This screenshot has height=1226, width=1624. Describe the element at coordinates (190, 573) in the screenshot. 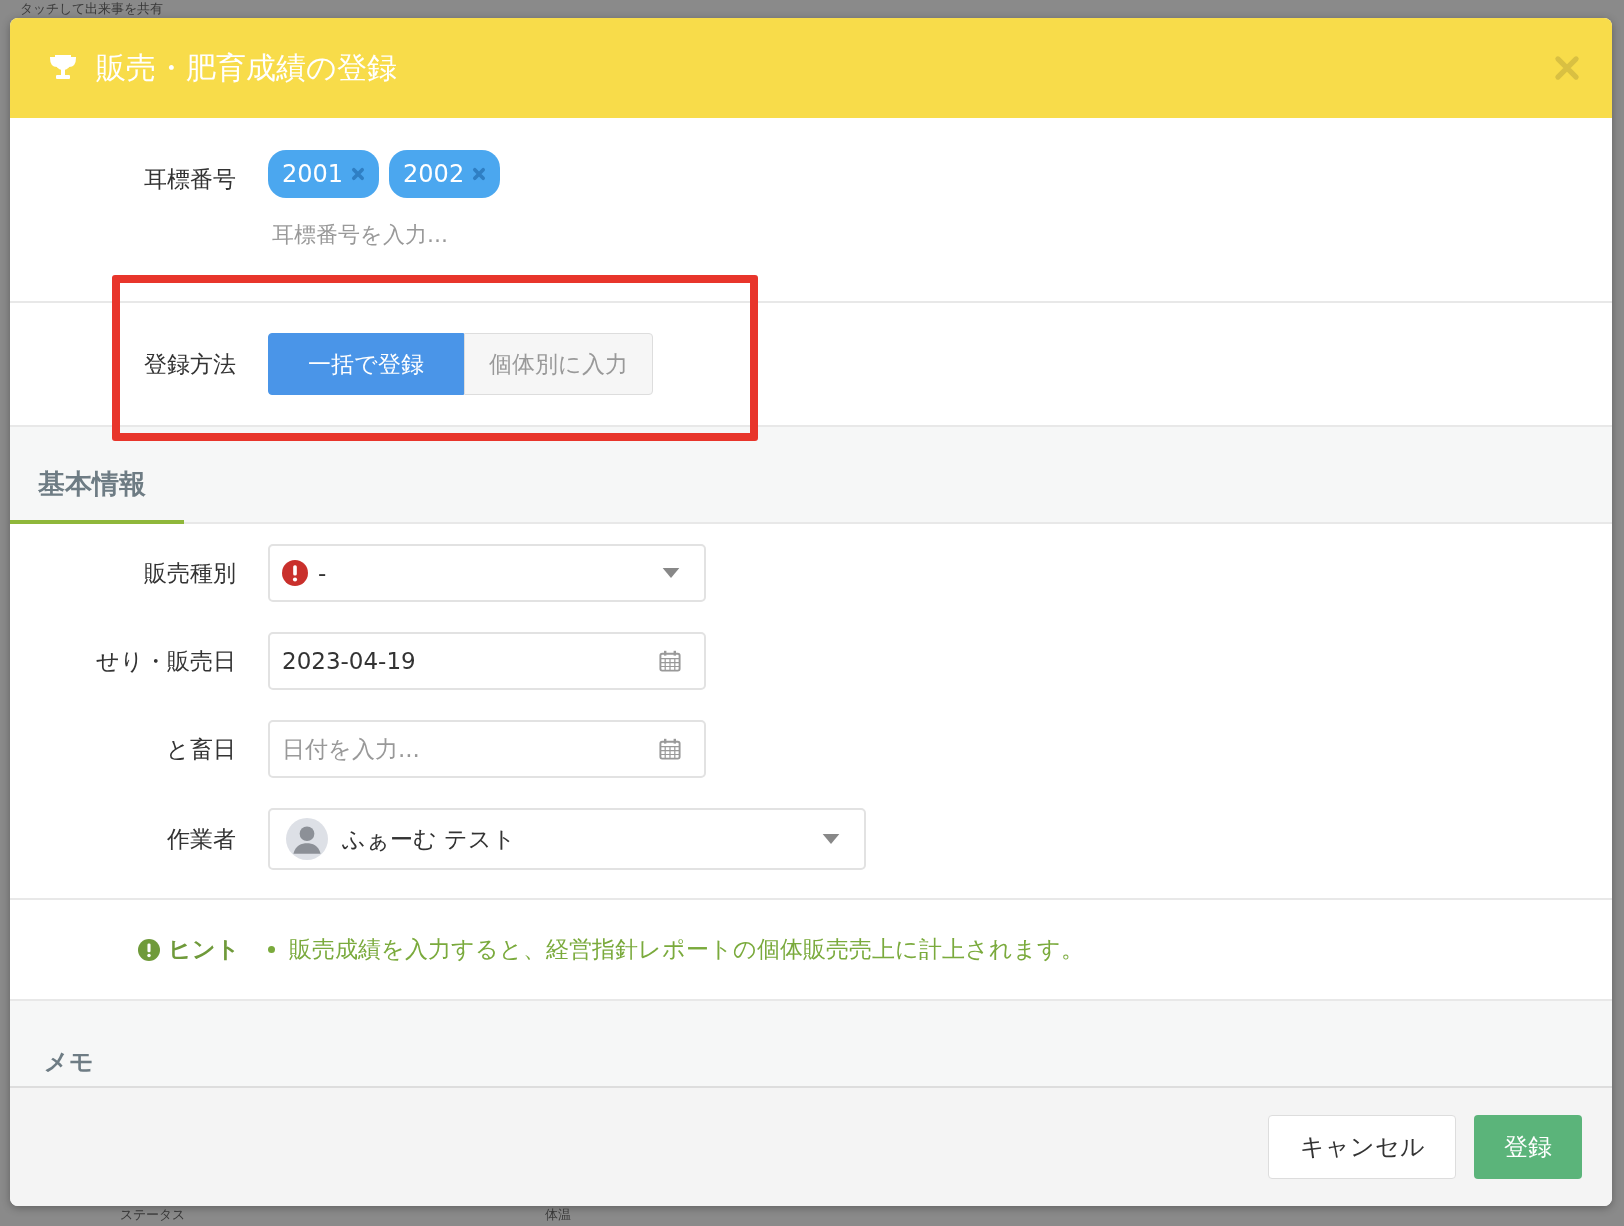

I see `field-label: 販売種別` at that location.